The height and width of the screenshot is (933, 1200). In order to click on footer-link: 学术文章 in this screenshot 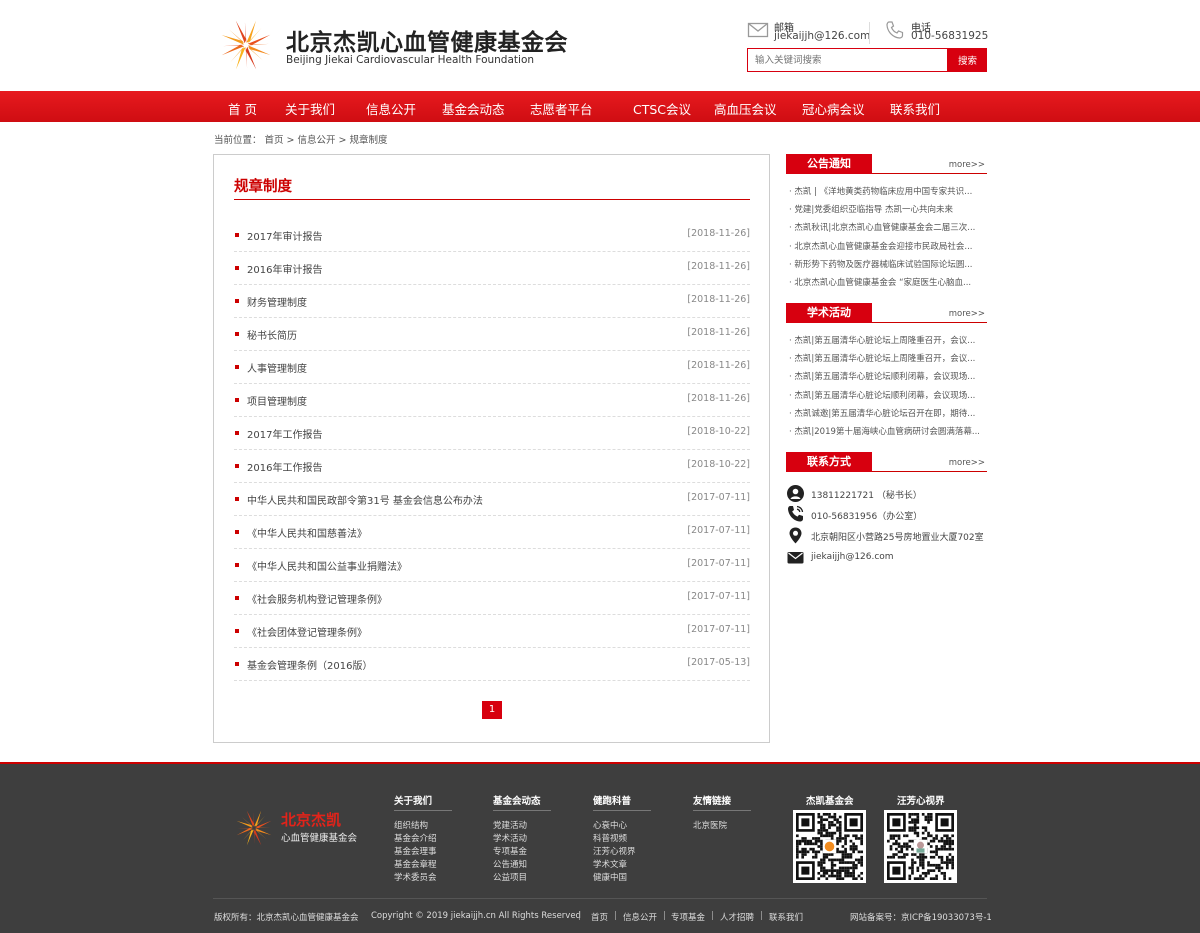, I will do `click(610, 864)`.